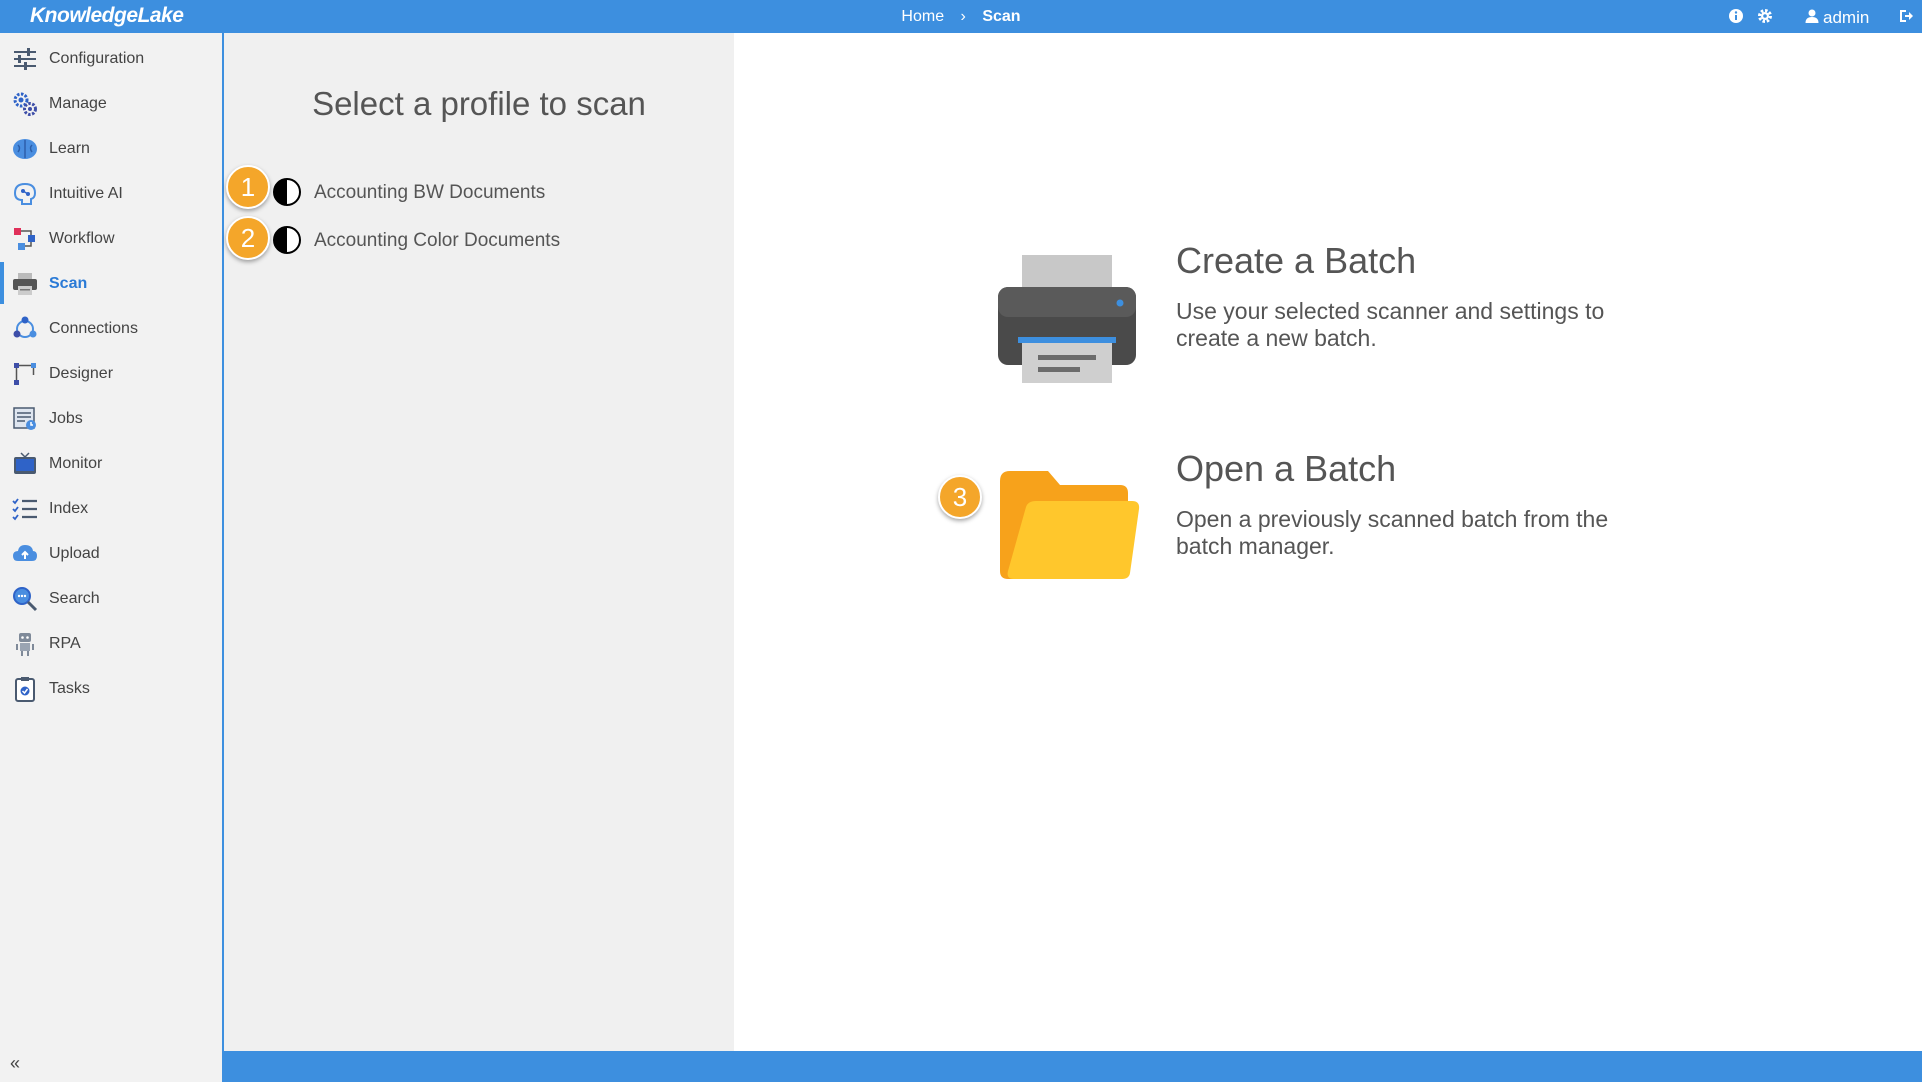  I want to click on profile-label: Accounting Color Documents, so click(437, 240).